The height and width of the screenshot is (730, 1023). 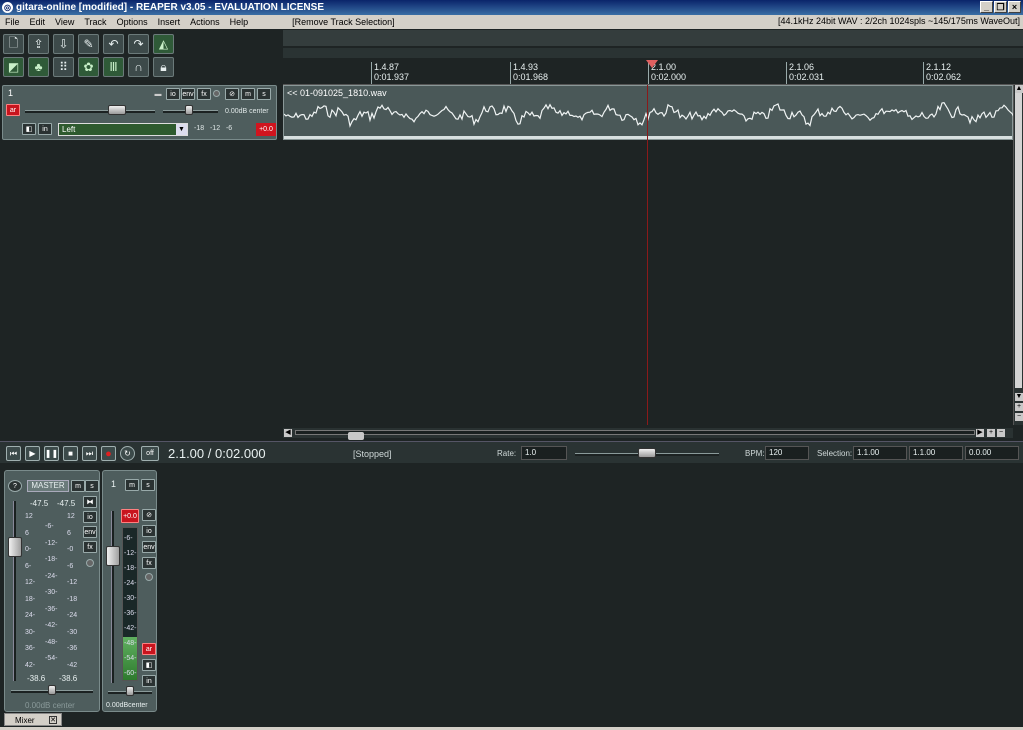 I want to click on record-arm-button: ar, so click(x=13, y=110).